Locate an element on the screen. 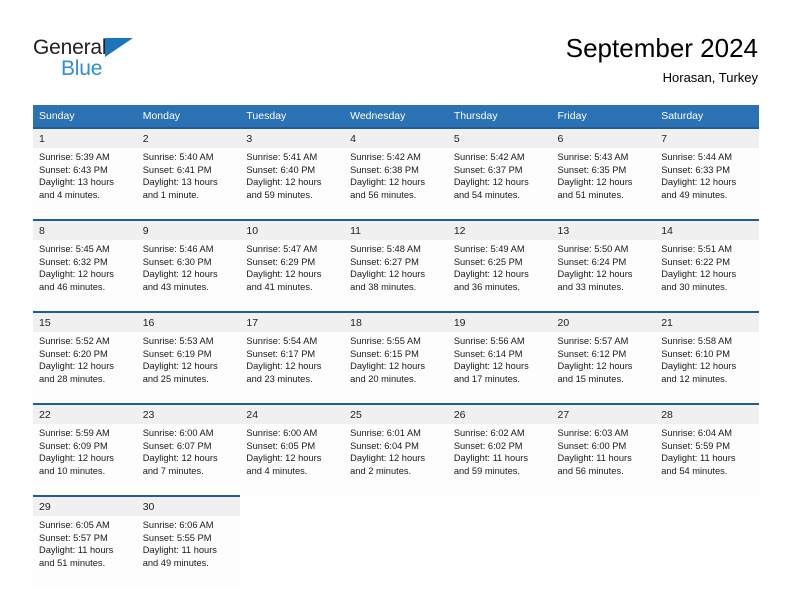  day-sunset-text: Sunset: 6:37 PM is located at coordinates (488, 169).